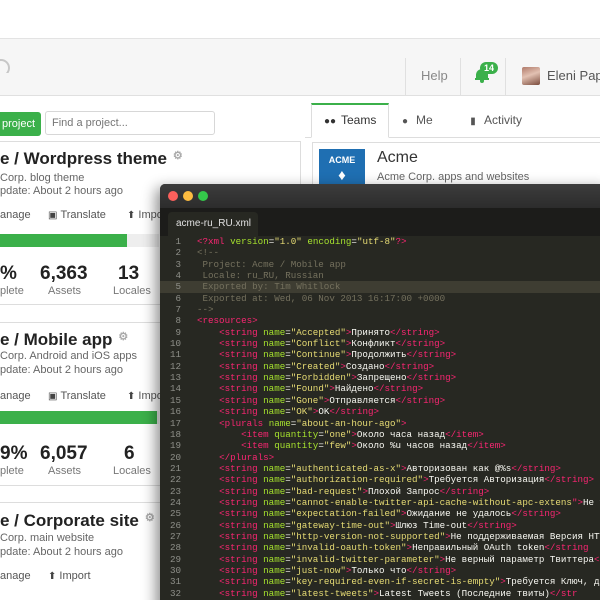 Image resolution: width=600 pixels, height=600 pixels. Describe the element at coordinates (531, 76) in the screenshot. I see `avatar` at that location.